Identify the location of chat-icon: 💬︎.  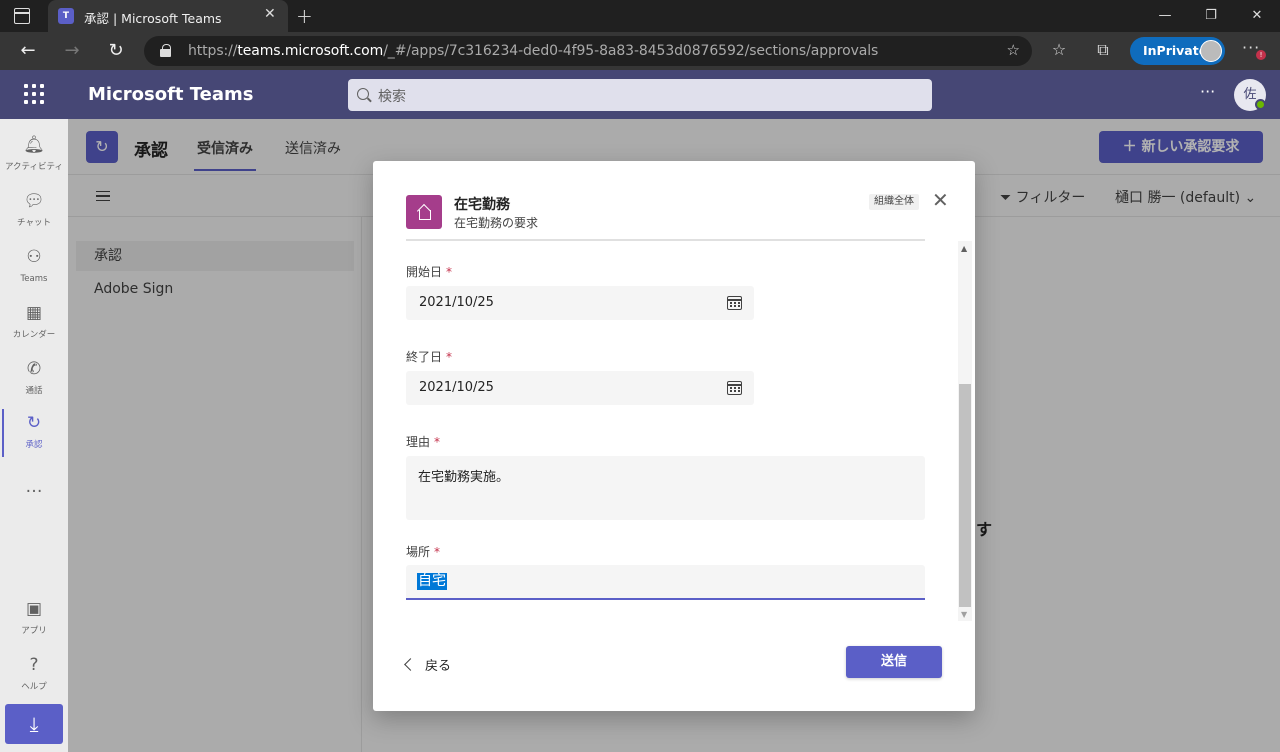
(34, 201).